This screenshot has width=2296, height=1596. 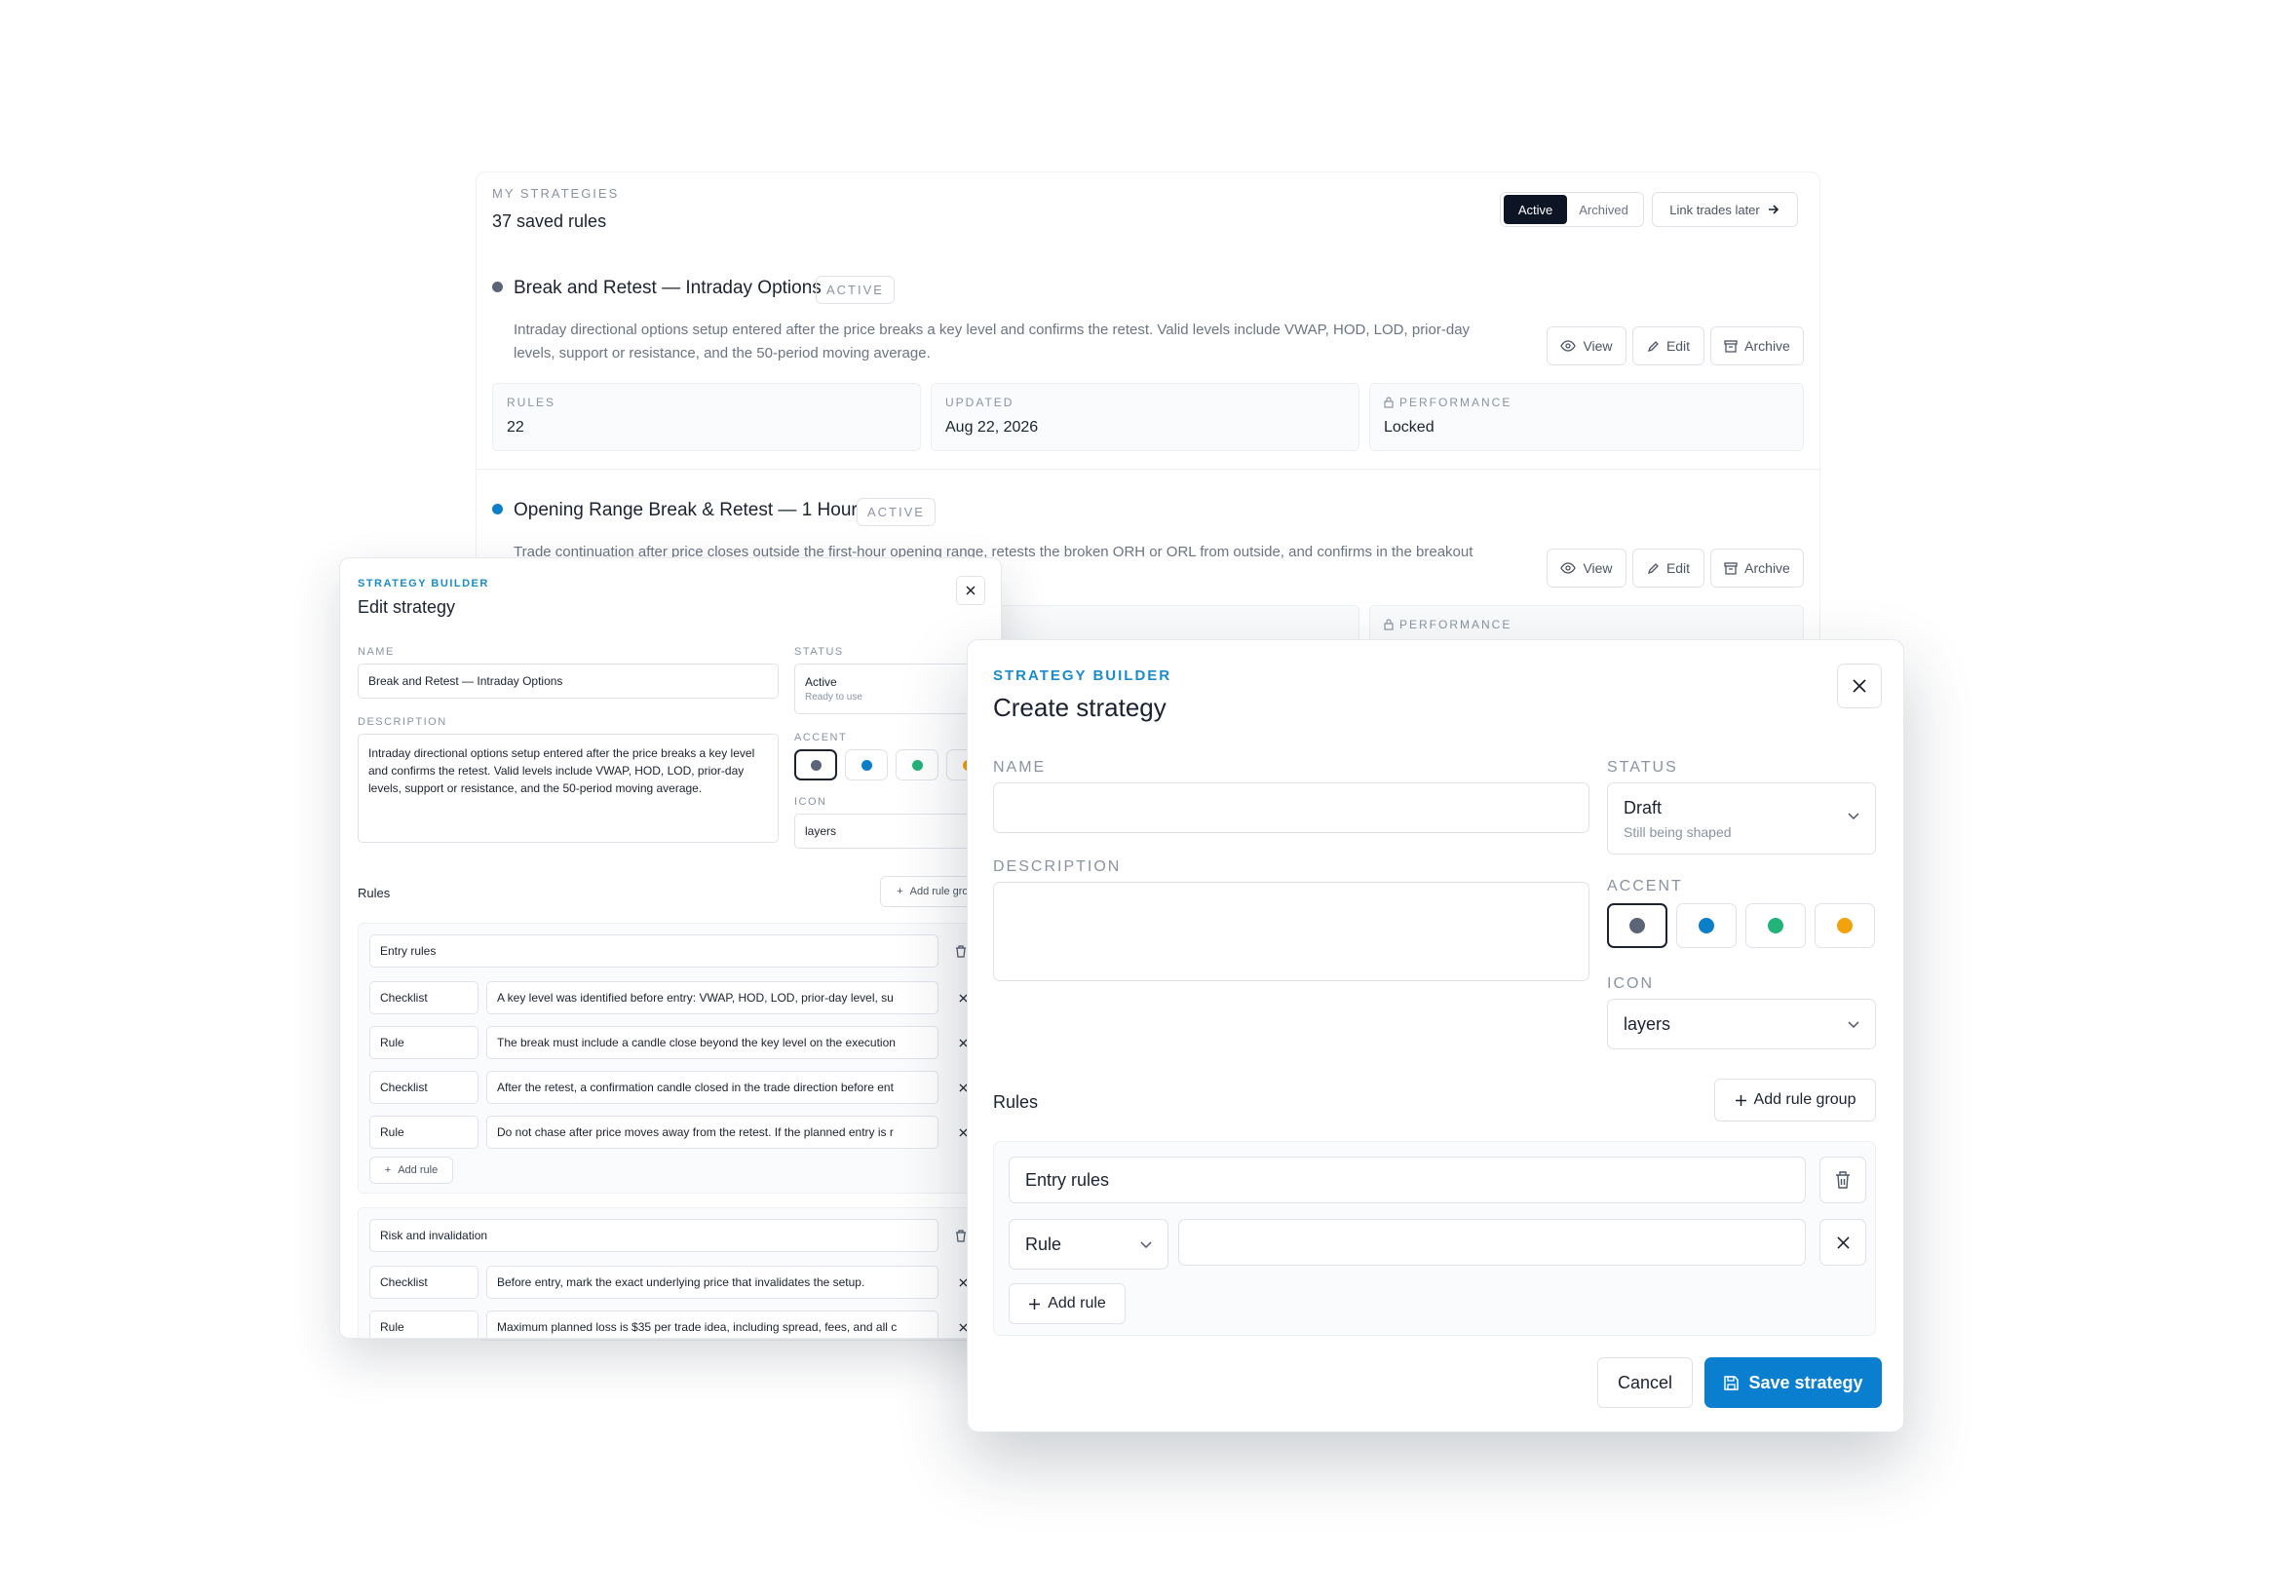 What do you see at coordinates (1630, 984) in the screenshot?
I see `icon-label: ICON` at bounding box center [1630, 984].